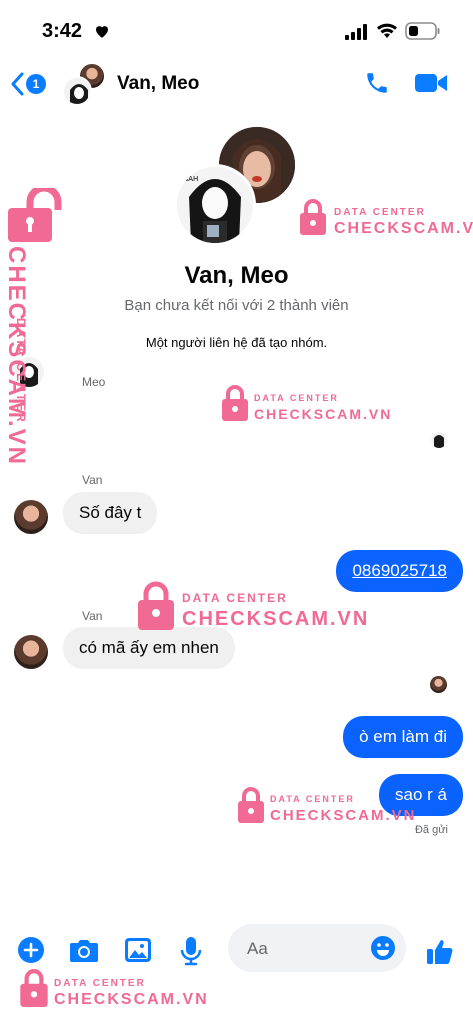 The width and height of the screenshot is (473, 1024). I want to click on message-text: có mã ấy em nhen, so click(149, 647).